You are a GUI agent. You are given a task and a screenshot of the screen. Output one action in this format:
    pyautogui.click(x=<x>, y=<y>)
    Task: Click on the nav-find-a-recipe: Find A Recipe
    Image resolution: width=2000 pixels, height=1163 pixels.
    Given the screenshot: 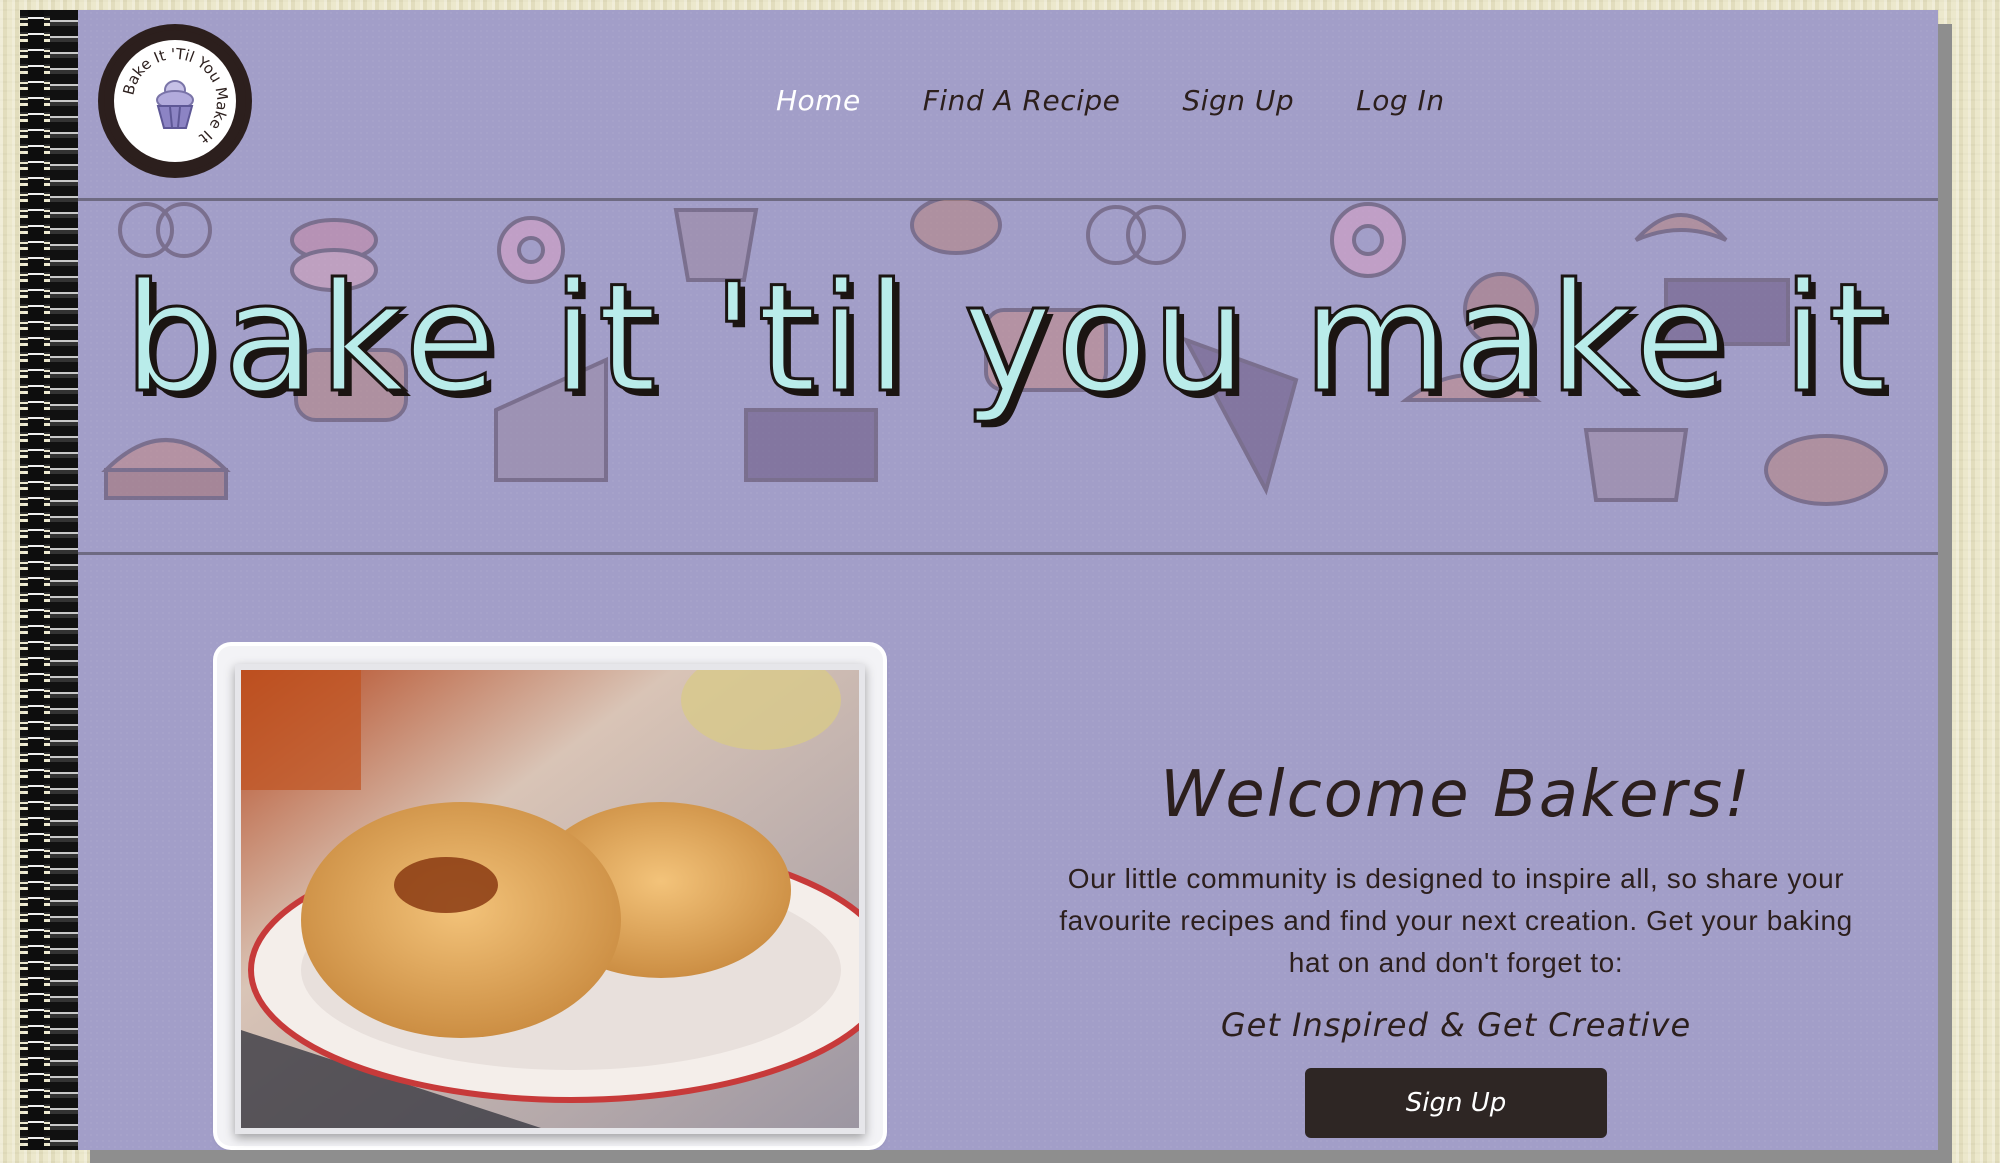 What is the action you would take?
    pyautogui.click(x=1022, y=100)
    